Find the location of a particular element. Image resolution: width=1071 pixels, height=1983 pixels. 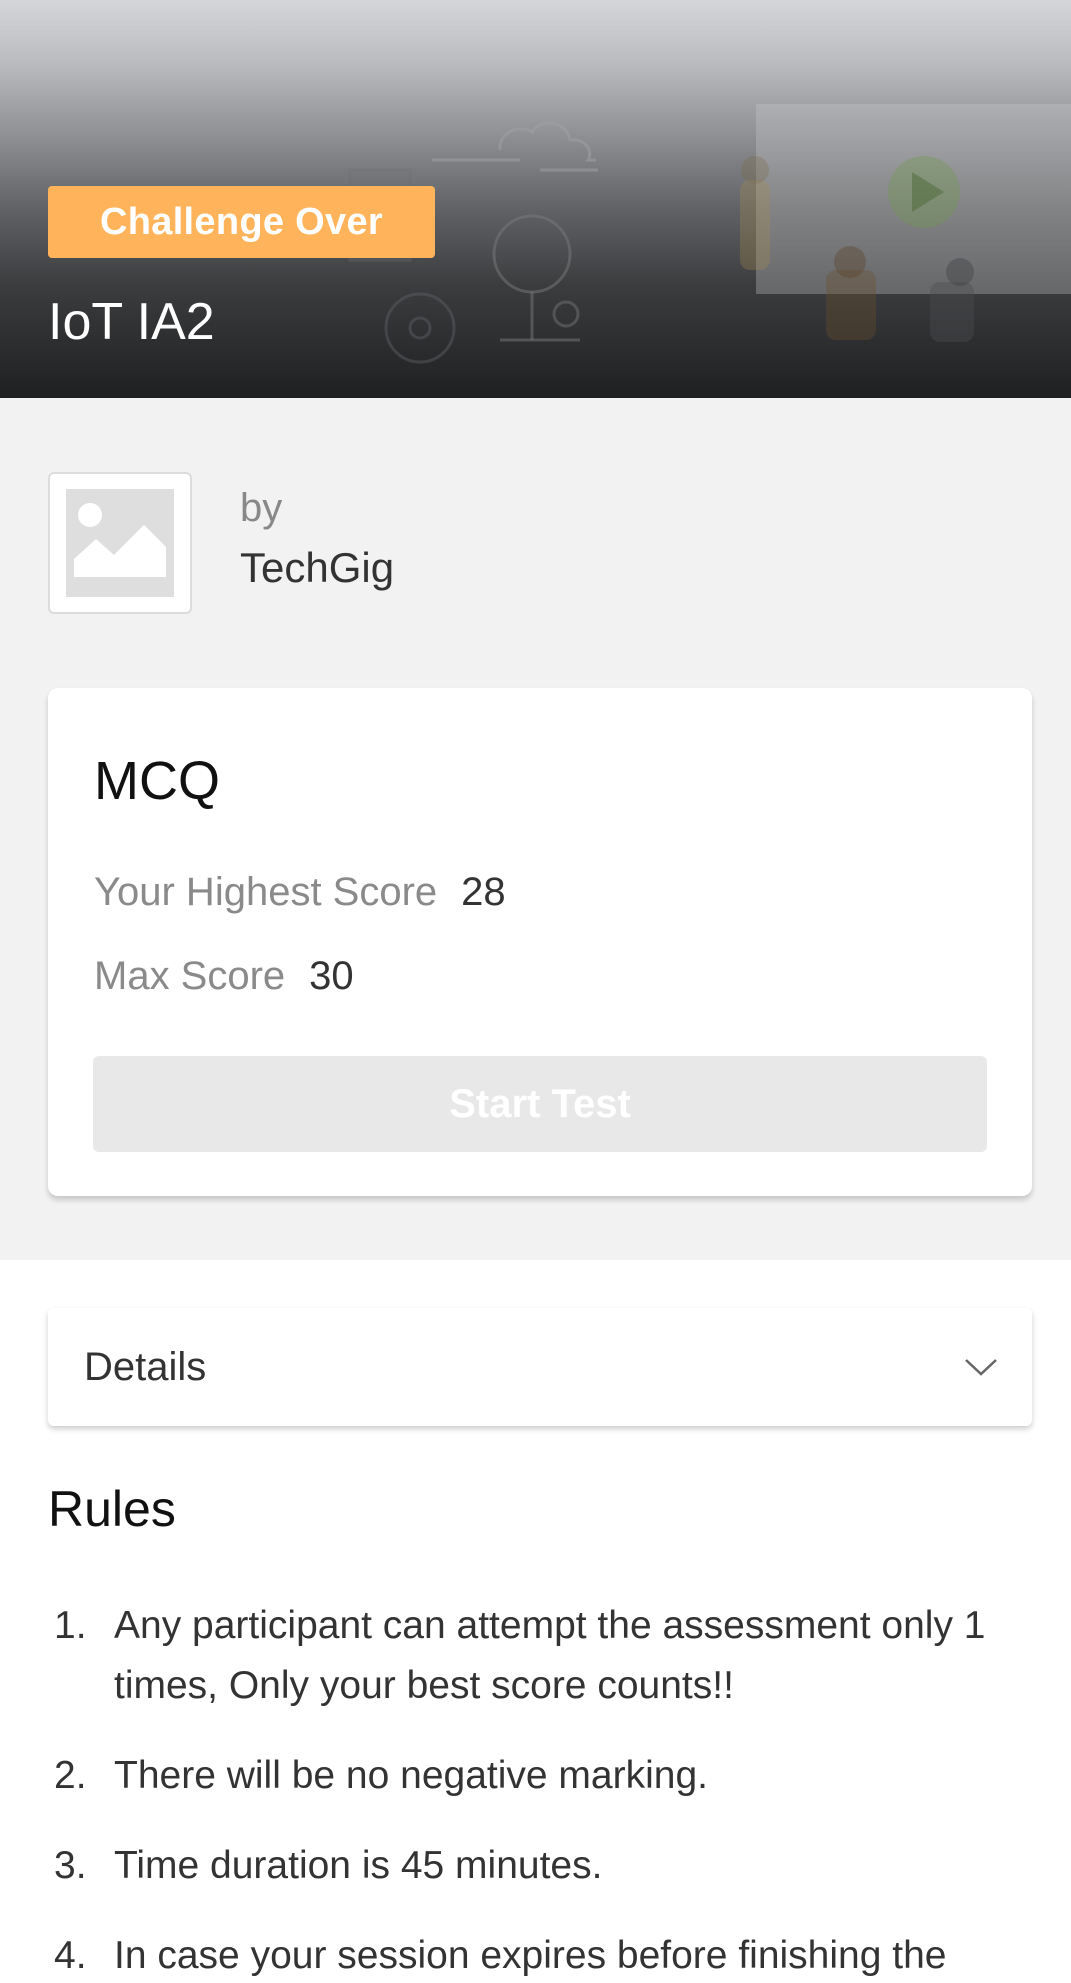

image-placeholder-icon is located at coordinates (120, 543).